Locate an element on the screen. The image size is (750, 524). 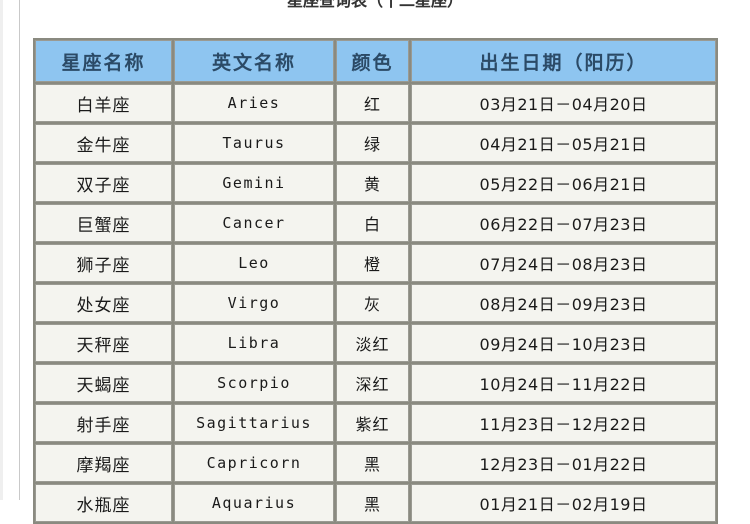
cell-date: 04月21日－05月21日 is located at coordinates (563, 143).